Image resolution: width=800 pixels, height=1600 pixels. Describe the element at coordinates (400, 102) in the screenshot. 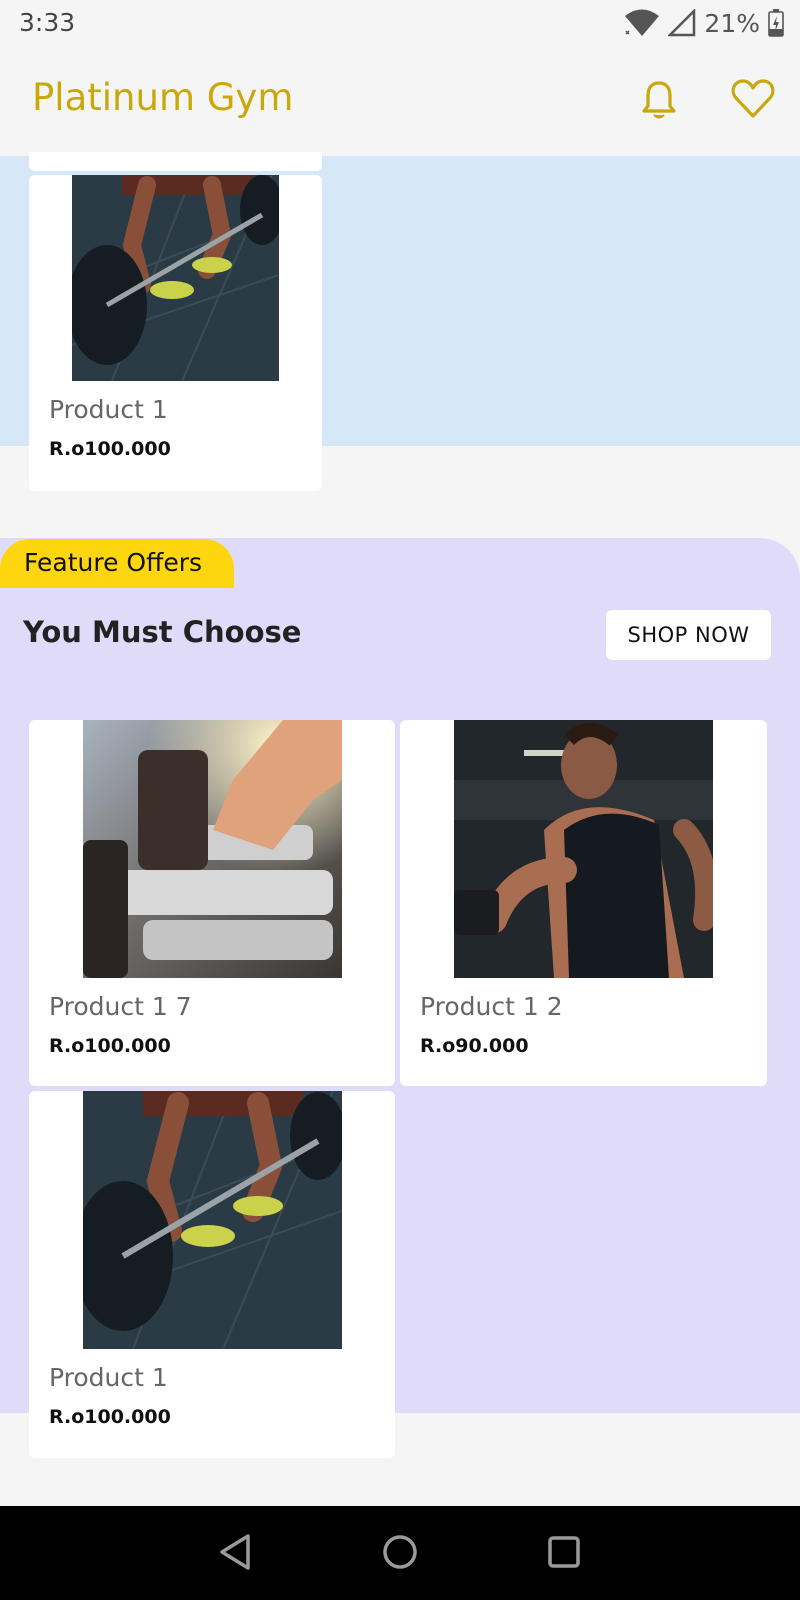

I see `app-bar: Platinum Gym` at that location.